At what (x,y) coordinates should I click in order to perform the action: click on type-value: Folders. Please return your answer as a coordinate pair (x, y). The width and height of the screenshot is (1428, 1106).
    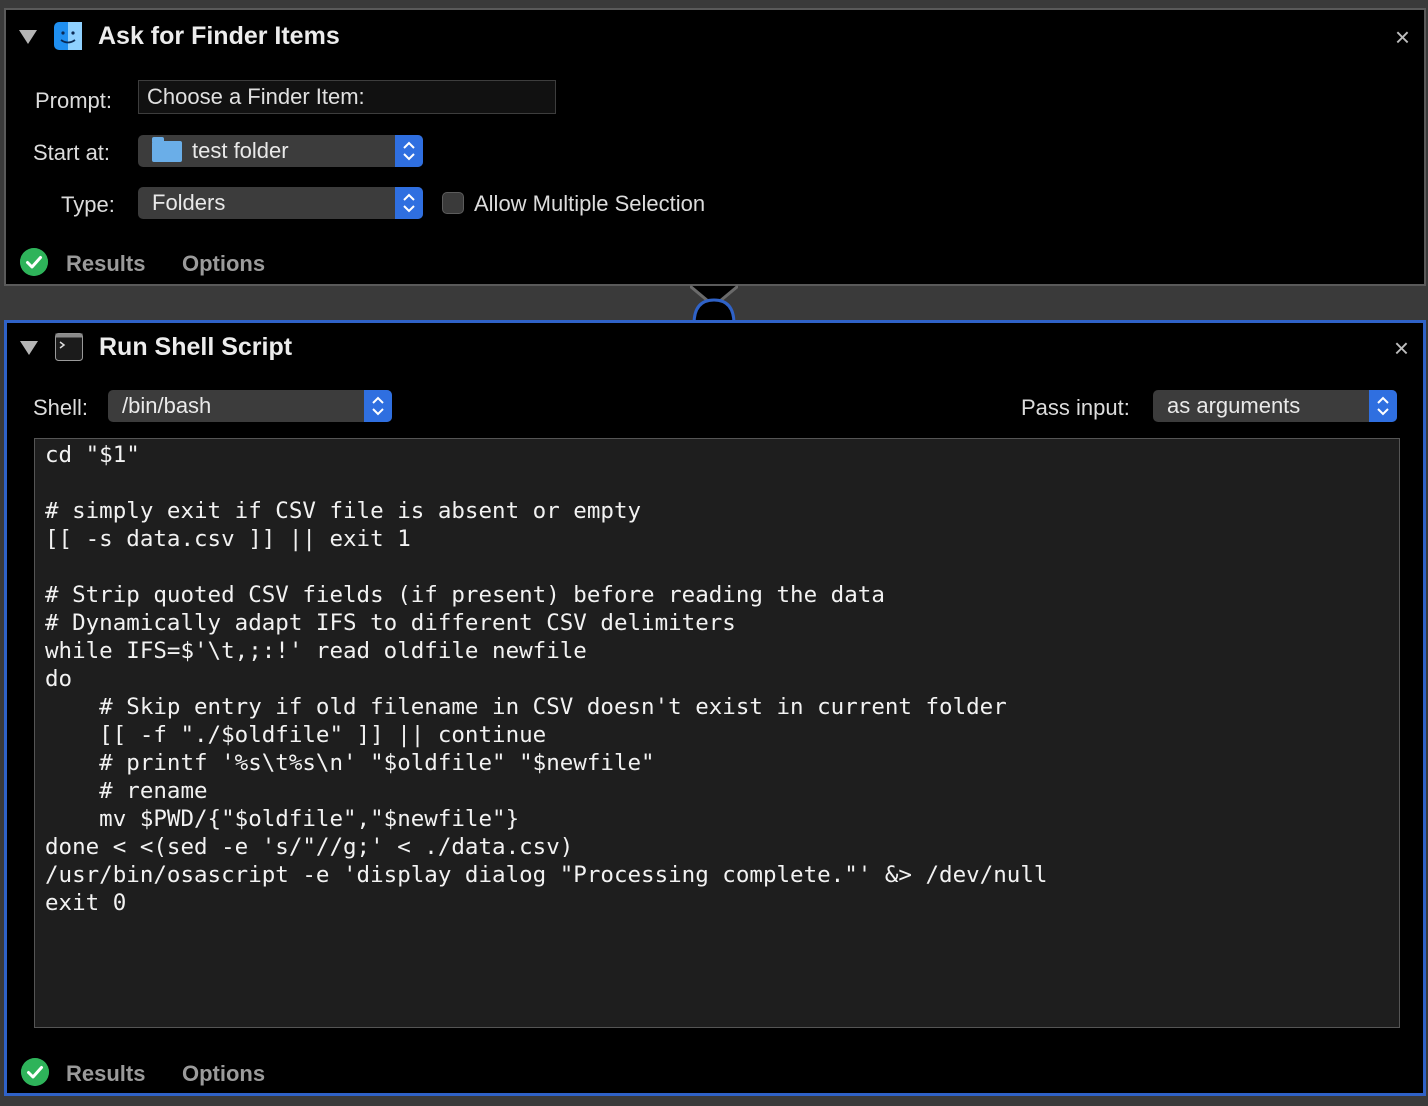
    Looking at the image, I should click on (189, 202).